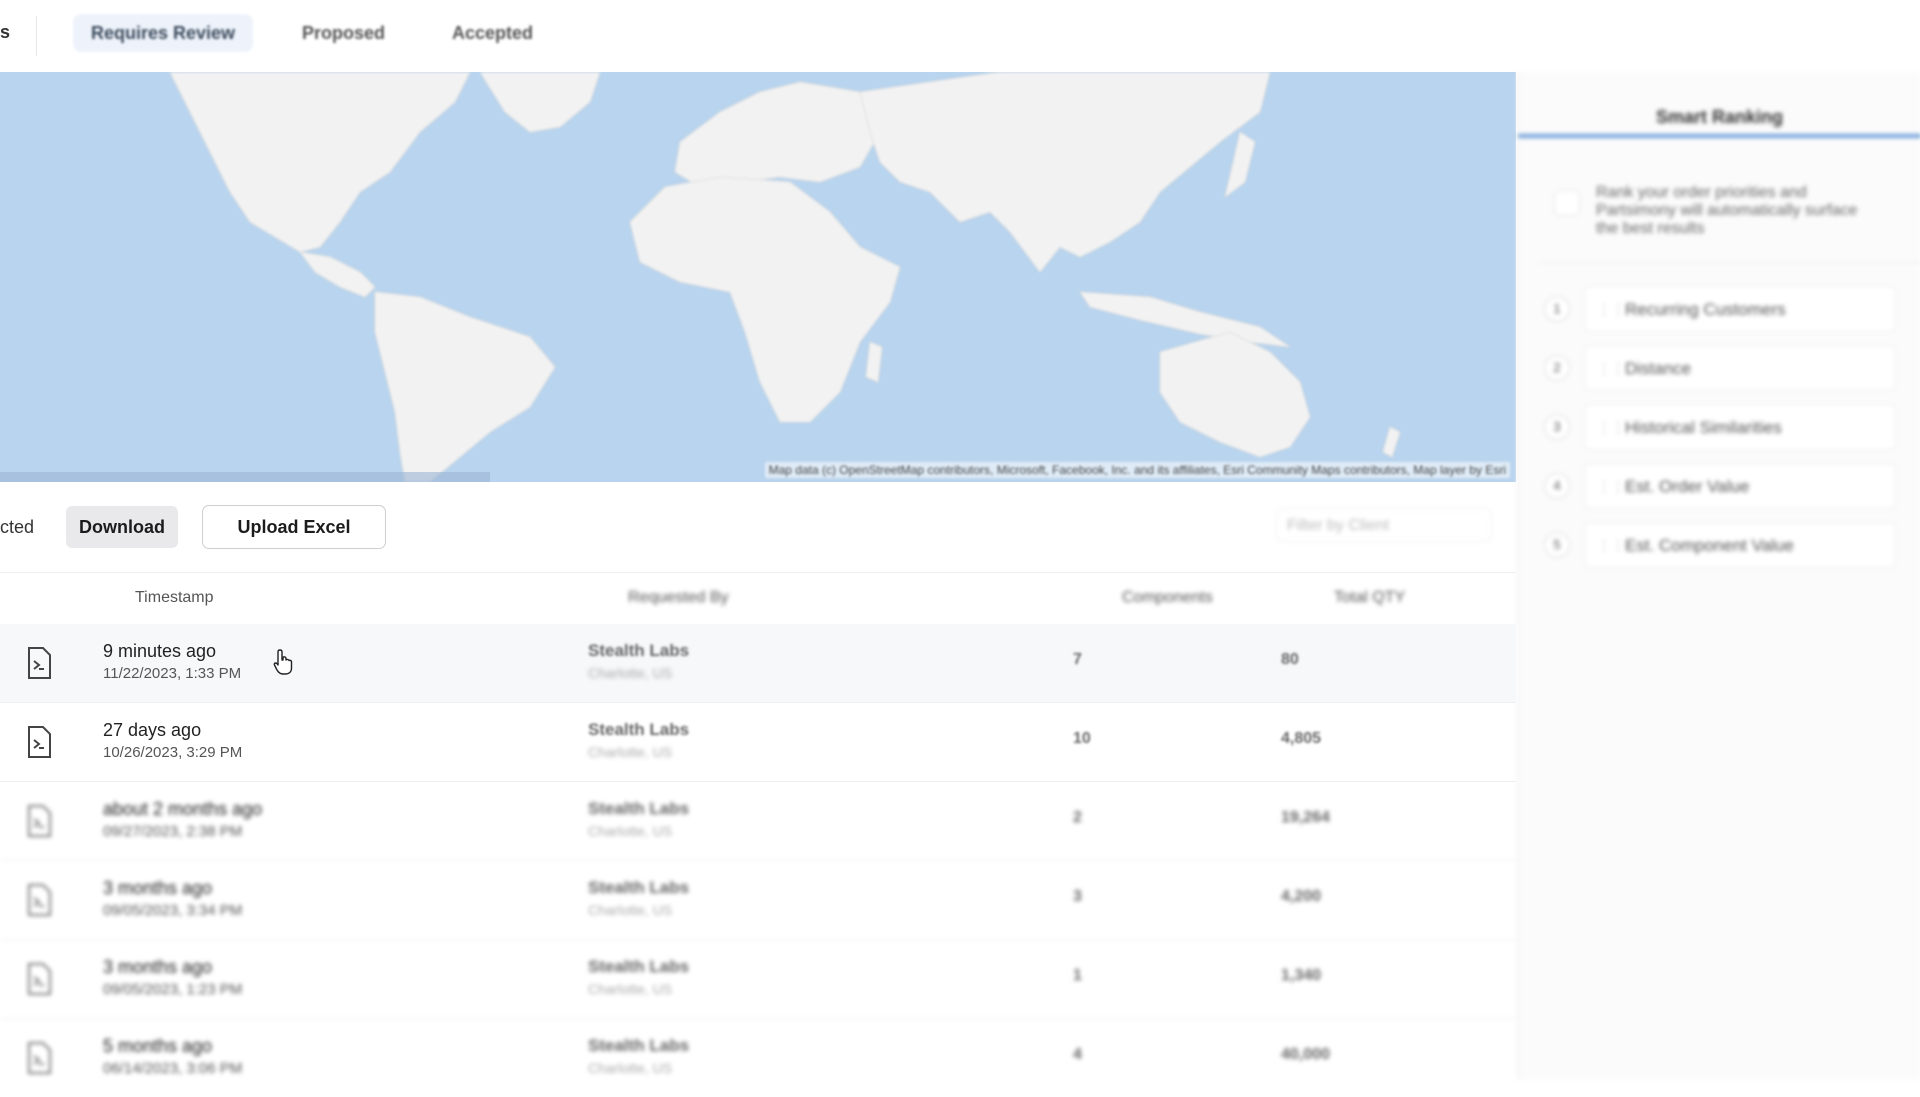 The height and width of the screenshot is (1097, 1920). I want to click on row-relative-time: 5 months ago, so click(158, 1046).